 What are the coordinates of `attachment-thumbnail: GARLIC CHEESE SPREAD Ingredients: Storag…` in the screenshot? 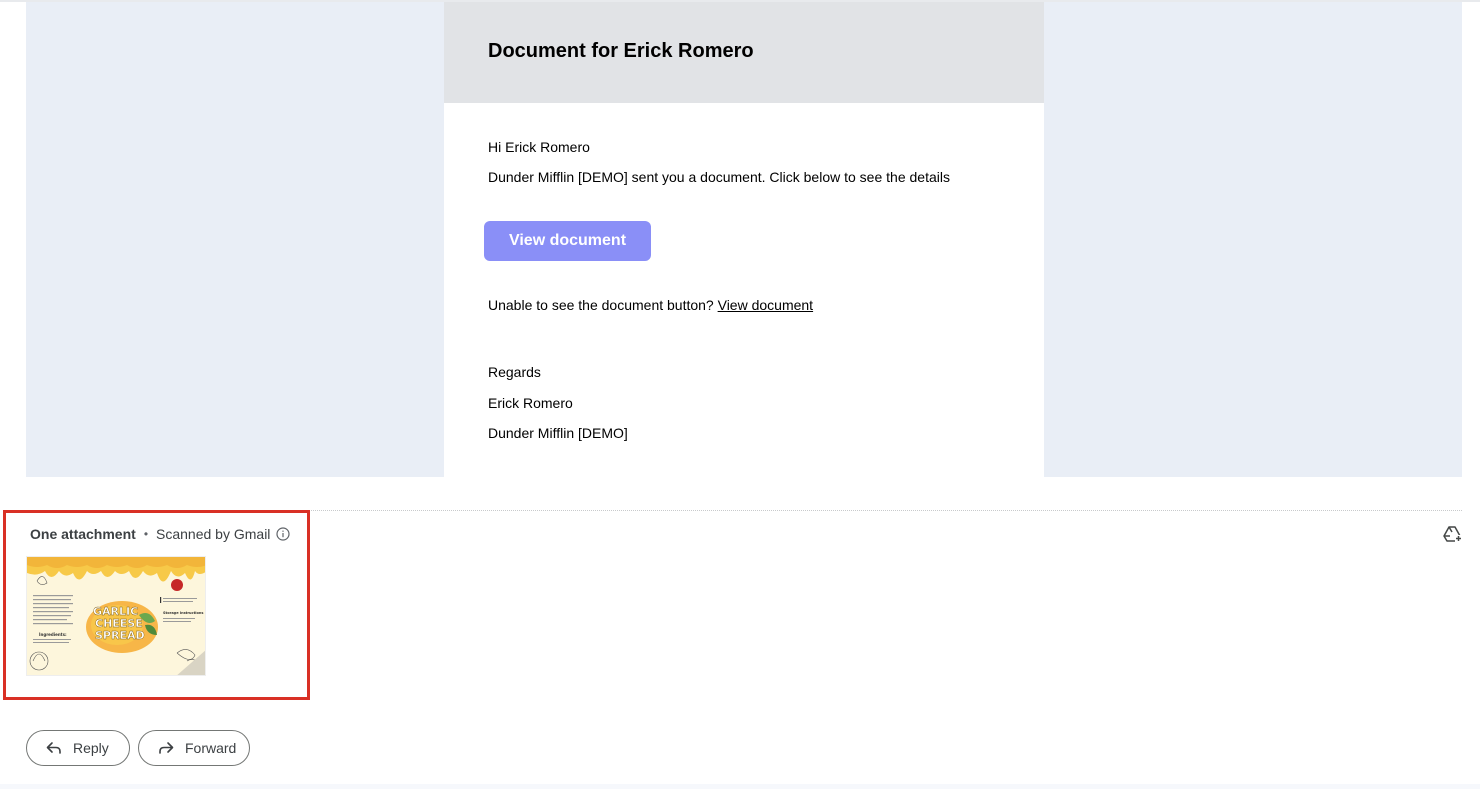 It's located at (116, 616).